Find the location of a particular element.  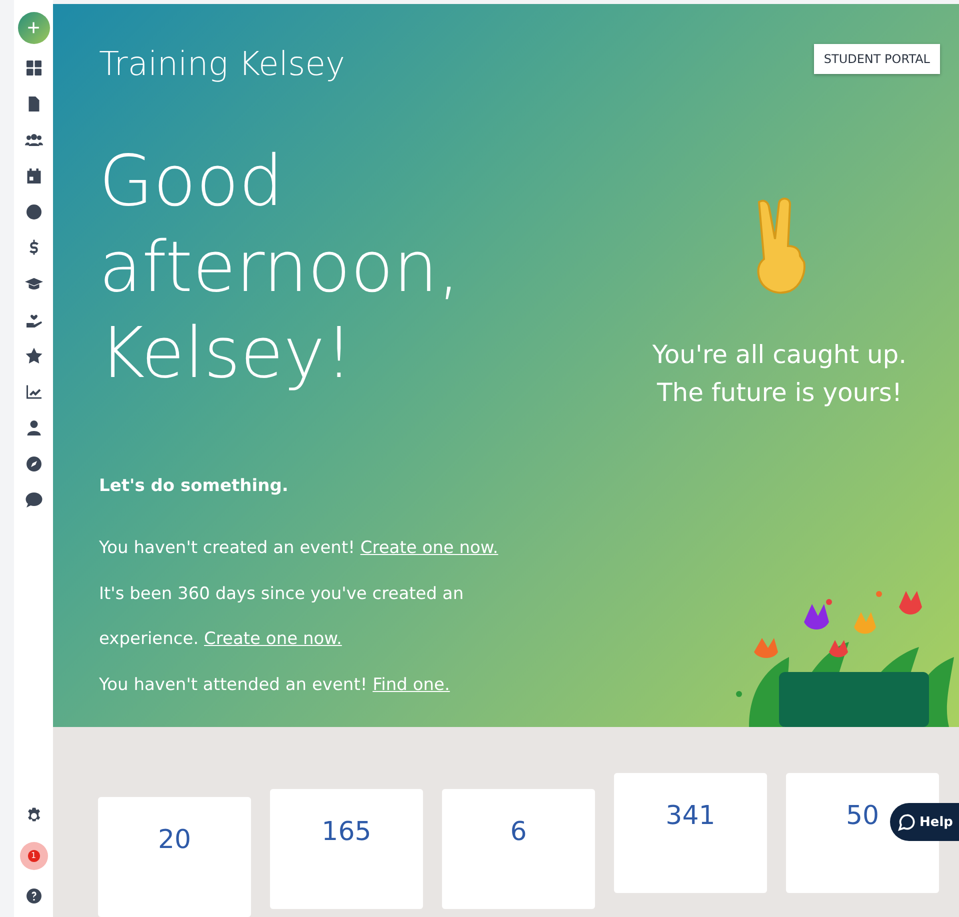

page-title: Training Kelsey is located at coordinates (222, 64).